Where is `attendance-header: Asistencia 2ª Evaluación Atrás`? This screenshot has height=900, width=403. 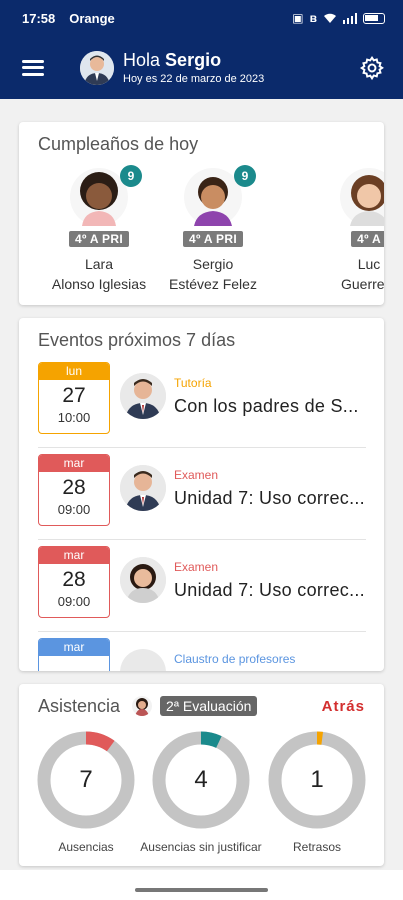 attendance-header: Asistencia 2ª Evaluación Atrás is located at coordinates (201, 706).